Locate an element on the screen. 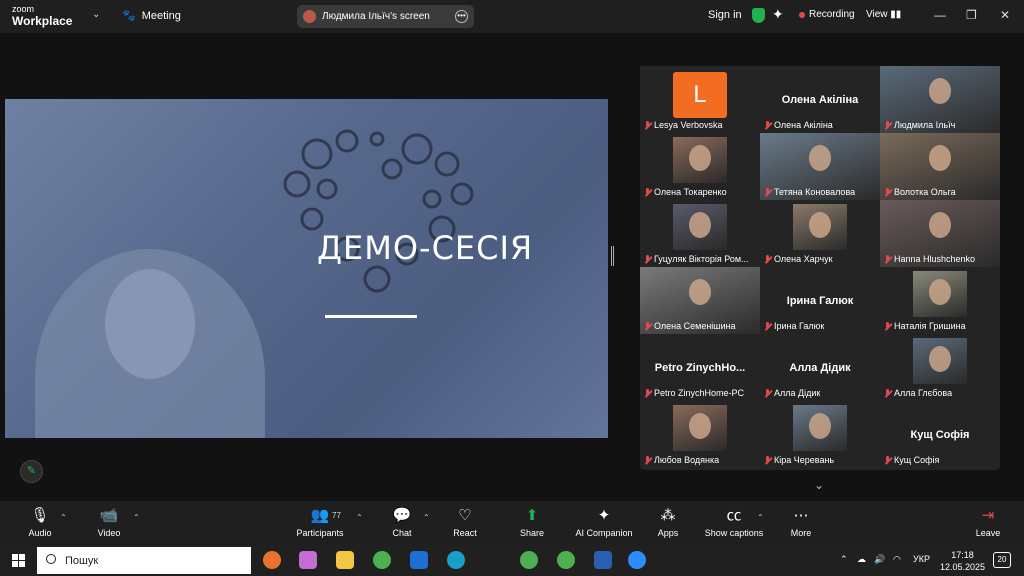  participant-tile: Кущ Софія Кущ Софія is located at coordinates (940, 434).